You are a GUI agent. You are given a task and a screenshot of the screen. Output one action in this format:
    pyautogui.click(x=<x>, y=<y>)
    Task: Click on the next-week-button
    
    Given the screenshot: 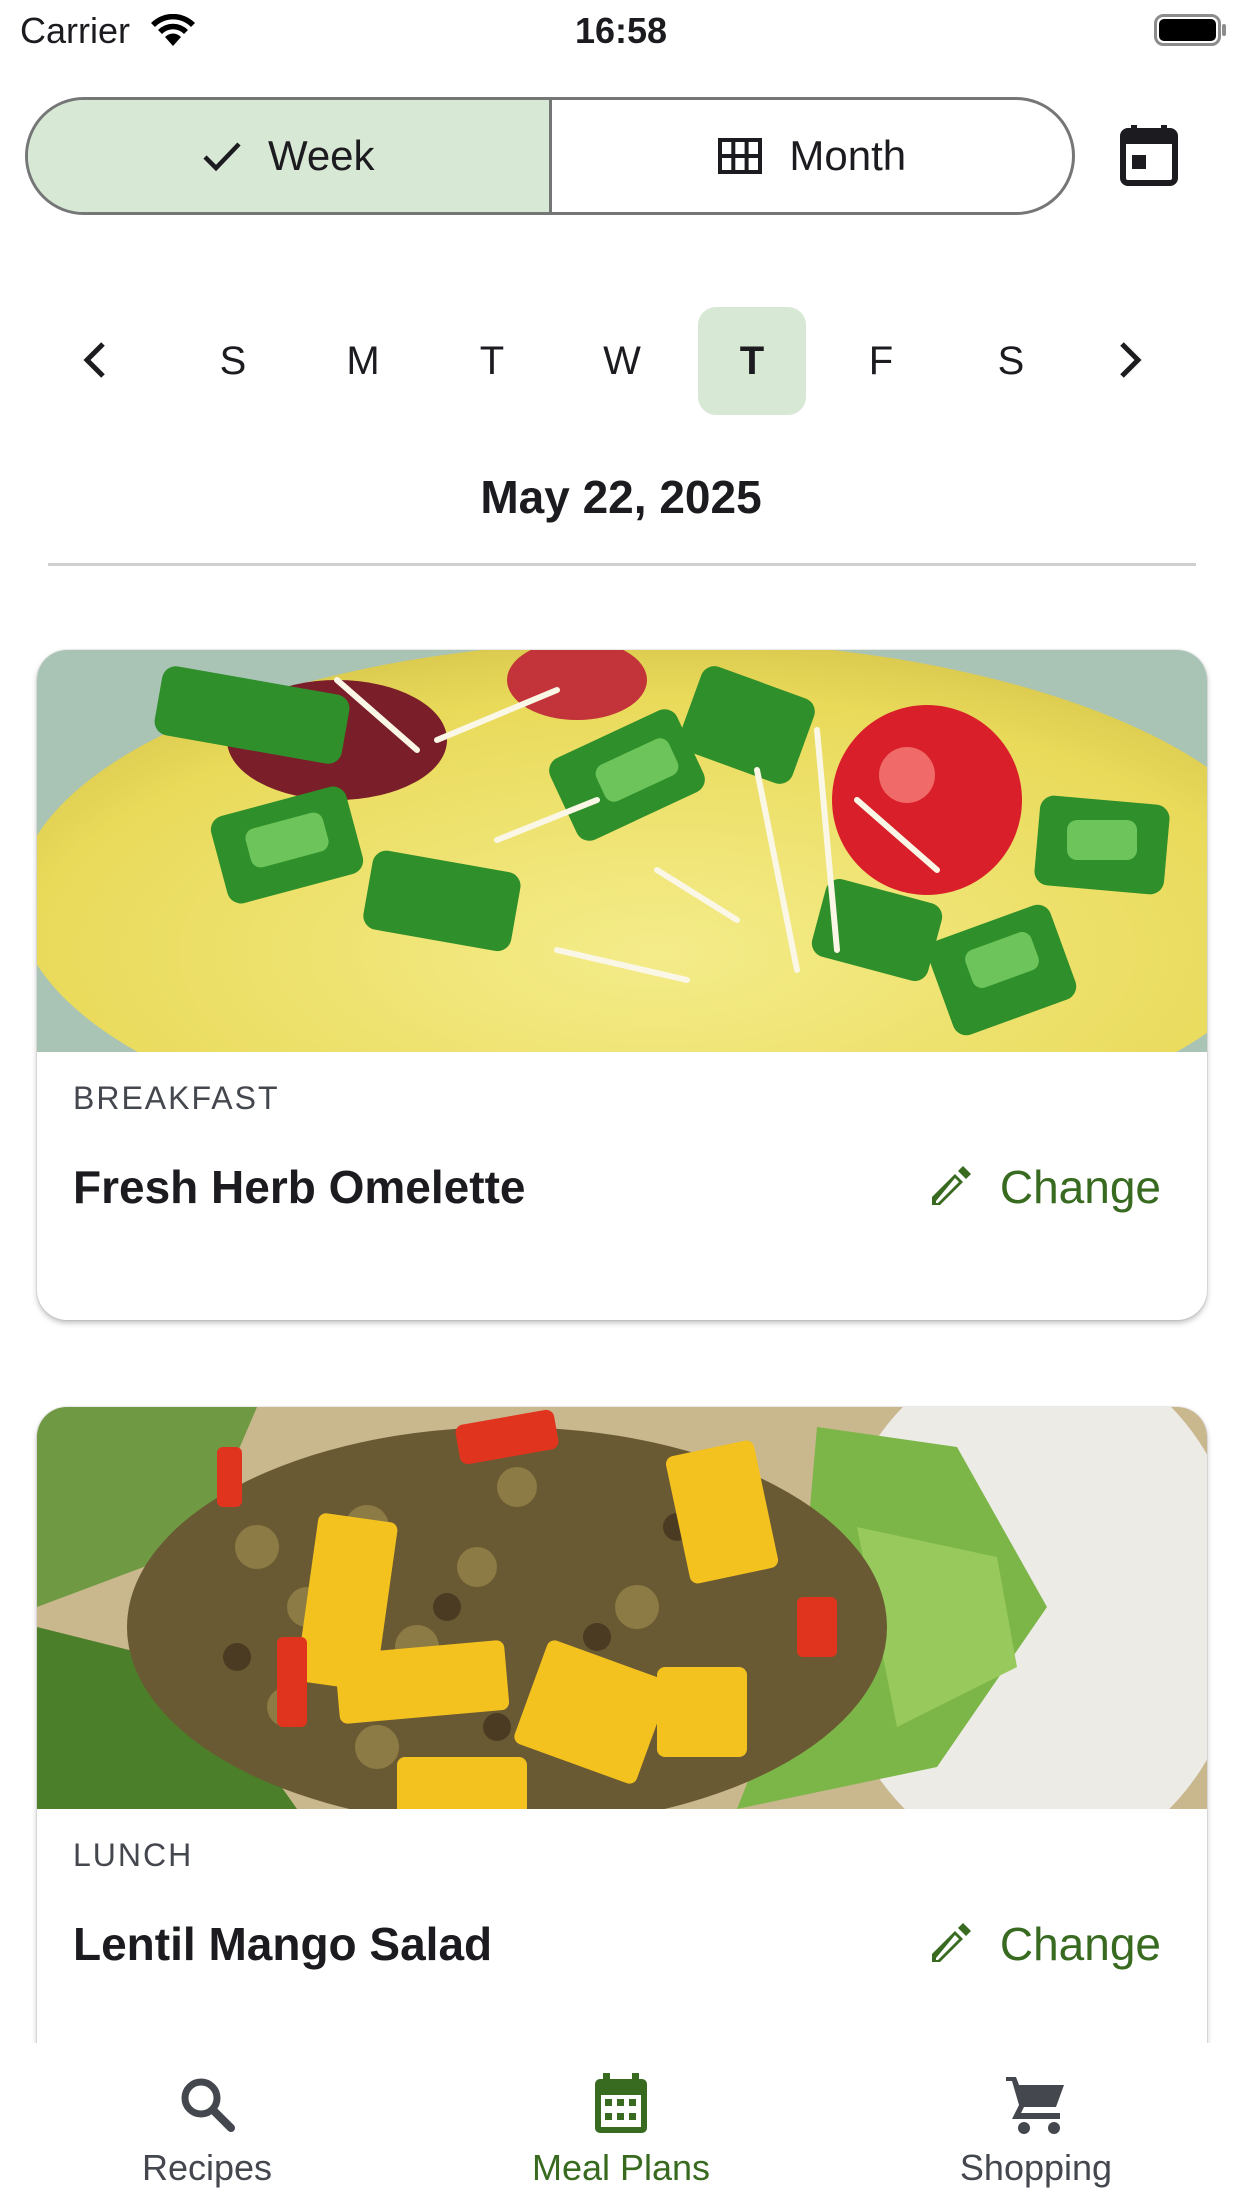 What is the action you would take?
    pyautogui.click(x=1130, y=360)
    